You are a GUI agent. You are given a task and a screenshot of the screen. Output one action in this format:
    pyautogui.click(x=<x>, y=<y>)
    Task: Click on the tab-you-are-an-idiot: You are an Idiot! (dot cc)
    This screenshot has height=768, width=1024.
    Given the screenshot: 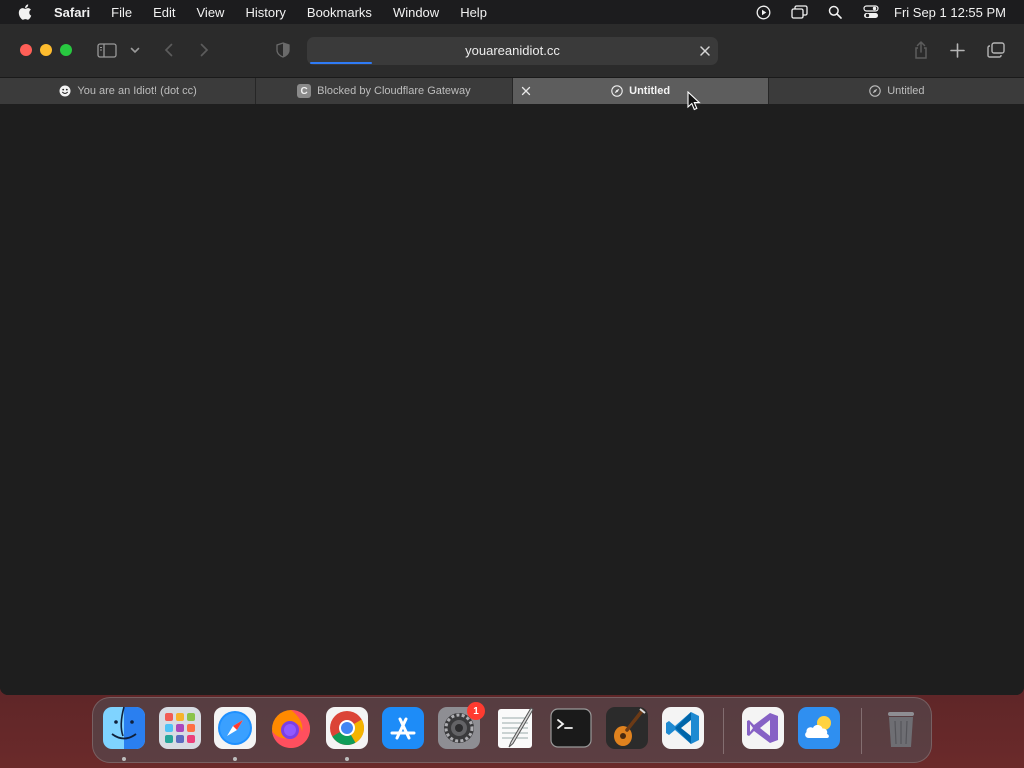 What is the action you would take?
    pyautogui.click(x=128, y=91)
    